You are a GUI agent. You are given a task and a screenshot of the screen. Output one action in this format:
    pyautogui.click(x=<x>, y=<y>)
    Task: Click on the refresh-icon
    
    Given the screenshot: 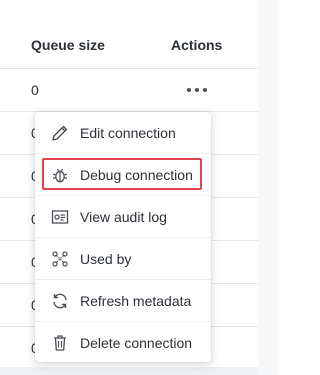 What is the action you would take?
    pyautogui.click(x=60, y=301)
    